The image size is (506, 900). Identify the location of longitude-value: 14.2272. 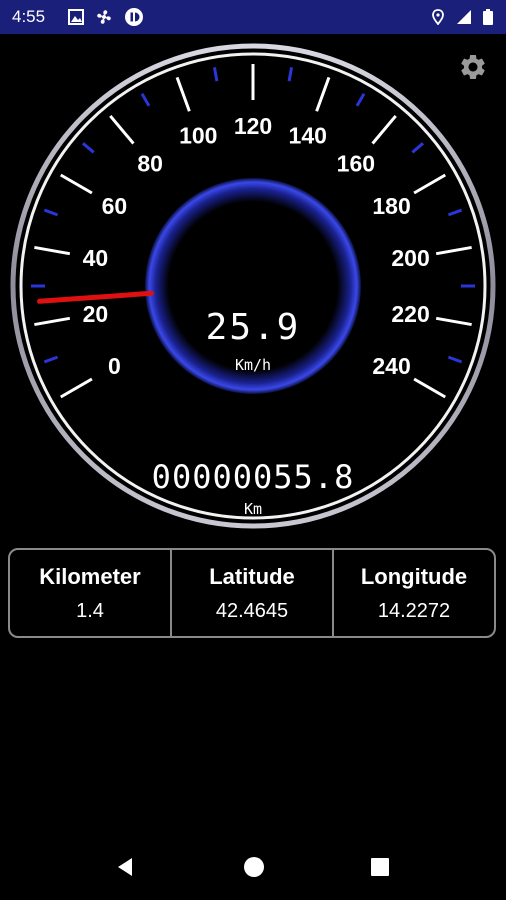
(414, 610).